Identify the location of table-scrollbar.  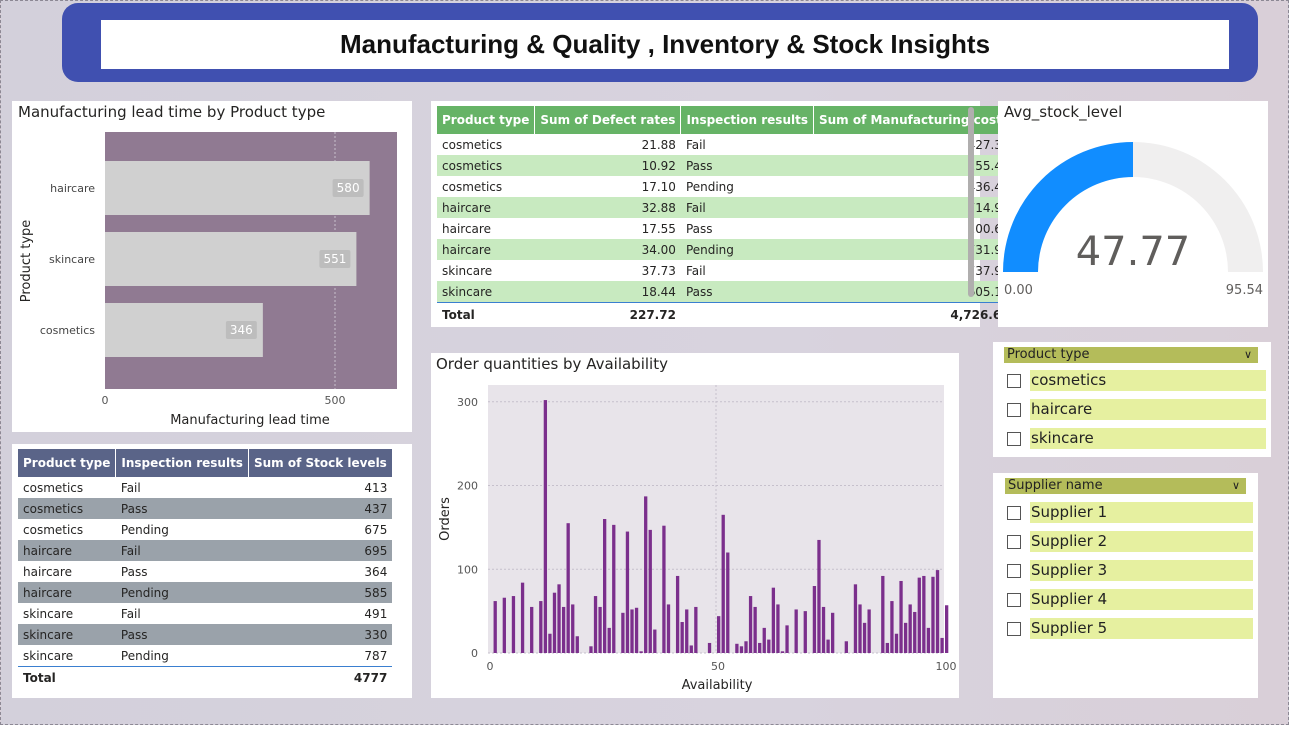
(971, 202).